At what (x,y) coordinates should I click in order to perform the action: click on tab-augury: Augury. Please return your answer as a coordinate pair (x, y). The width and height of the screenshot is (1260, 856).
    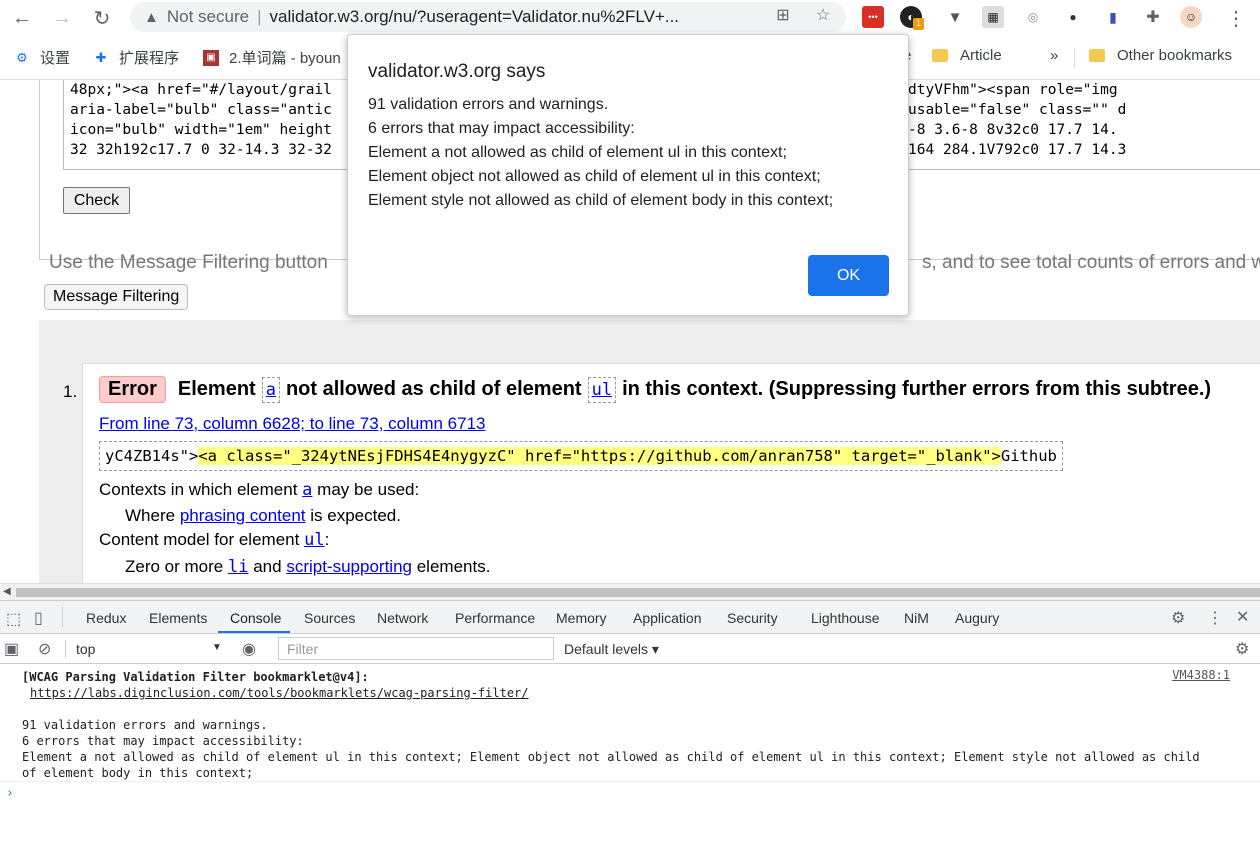
    Looking at the image, I should click on (977, 618).